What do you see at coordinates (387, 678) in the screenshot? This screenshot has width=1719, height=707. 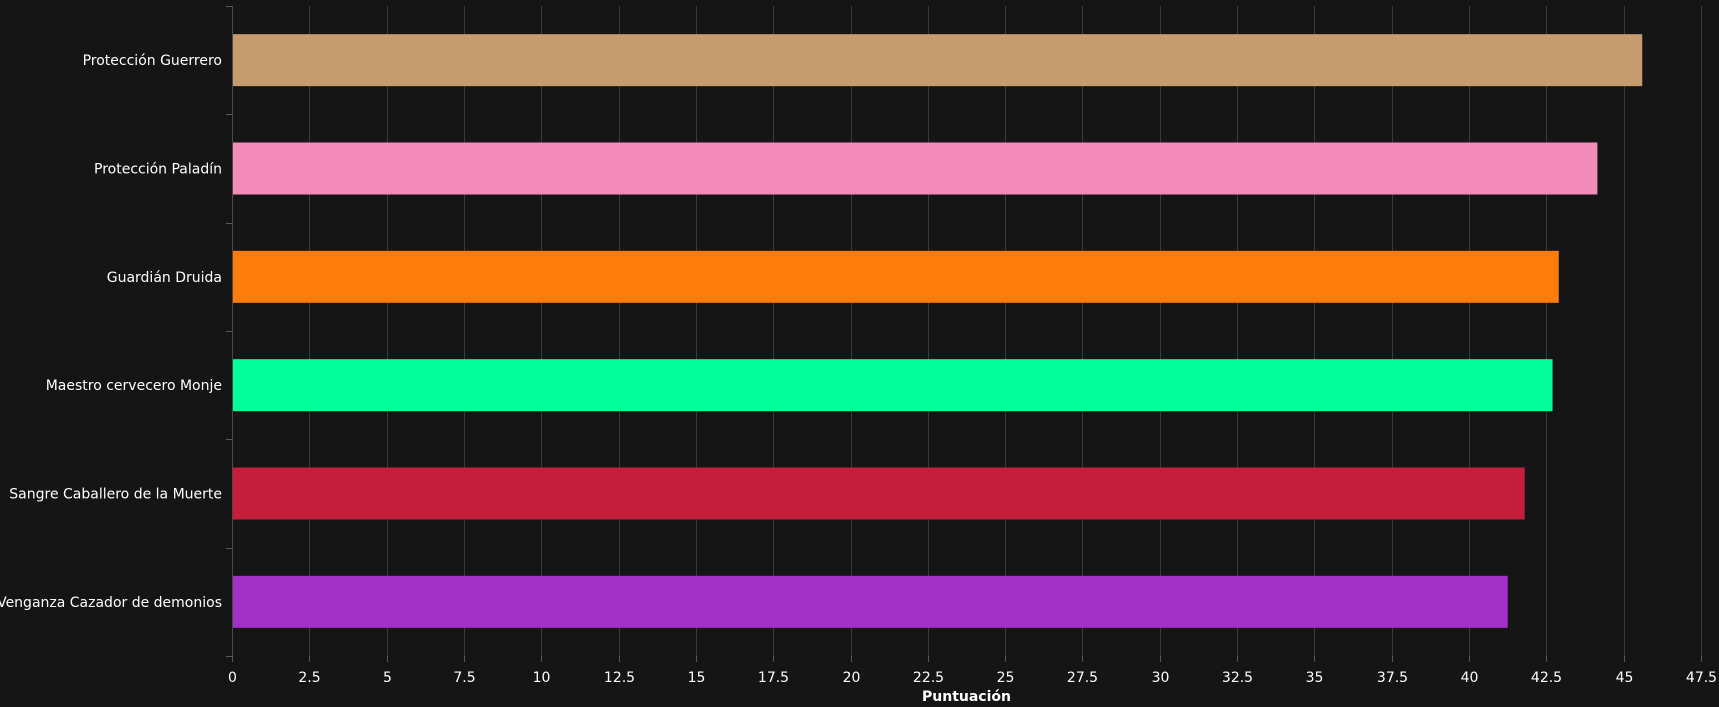 I see `x-tick-label: 5` at bounding box center [387, 678].